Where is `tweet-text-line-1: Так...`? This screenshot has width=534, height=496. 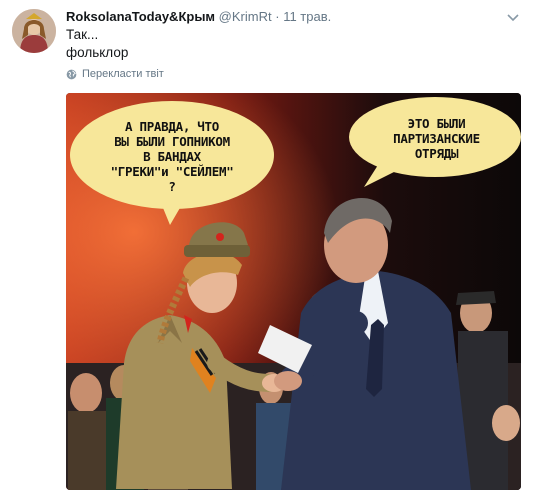
tweet-text-line-1: Так... is located at coordinates (82, 34).